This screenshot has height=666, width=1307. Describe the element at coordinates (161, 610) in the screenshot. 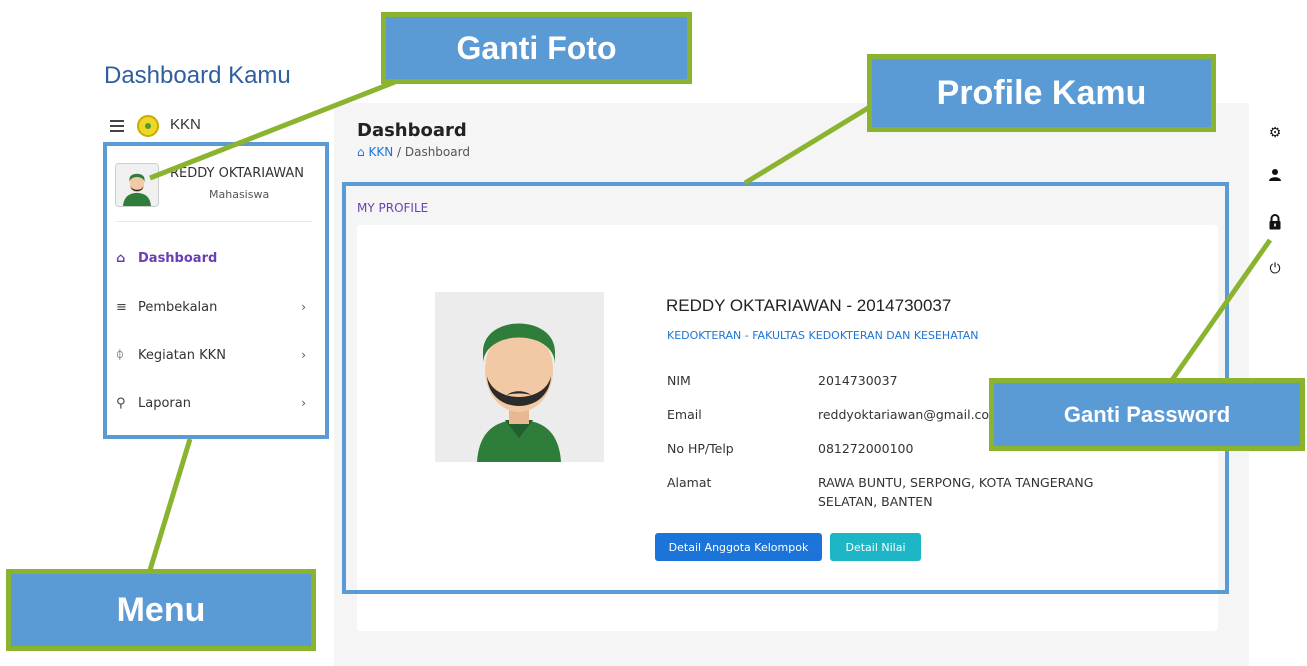

I see `menu-callout: Menu` at that location.